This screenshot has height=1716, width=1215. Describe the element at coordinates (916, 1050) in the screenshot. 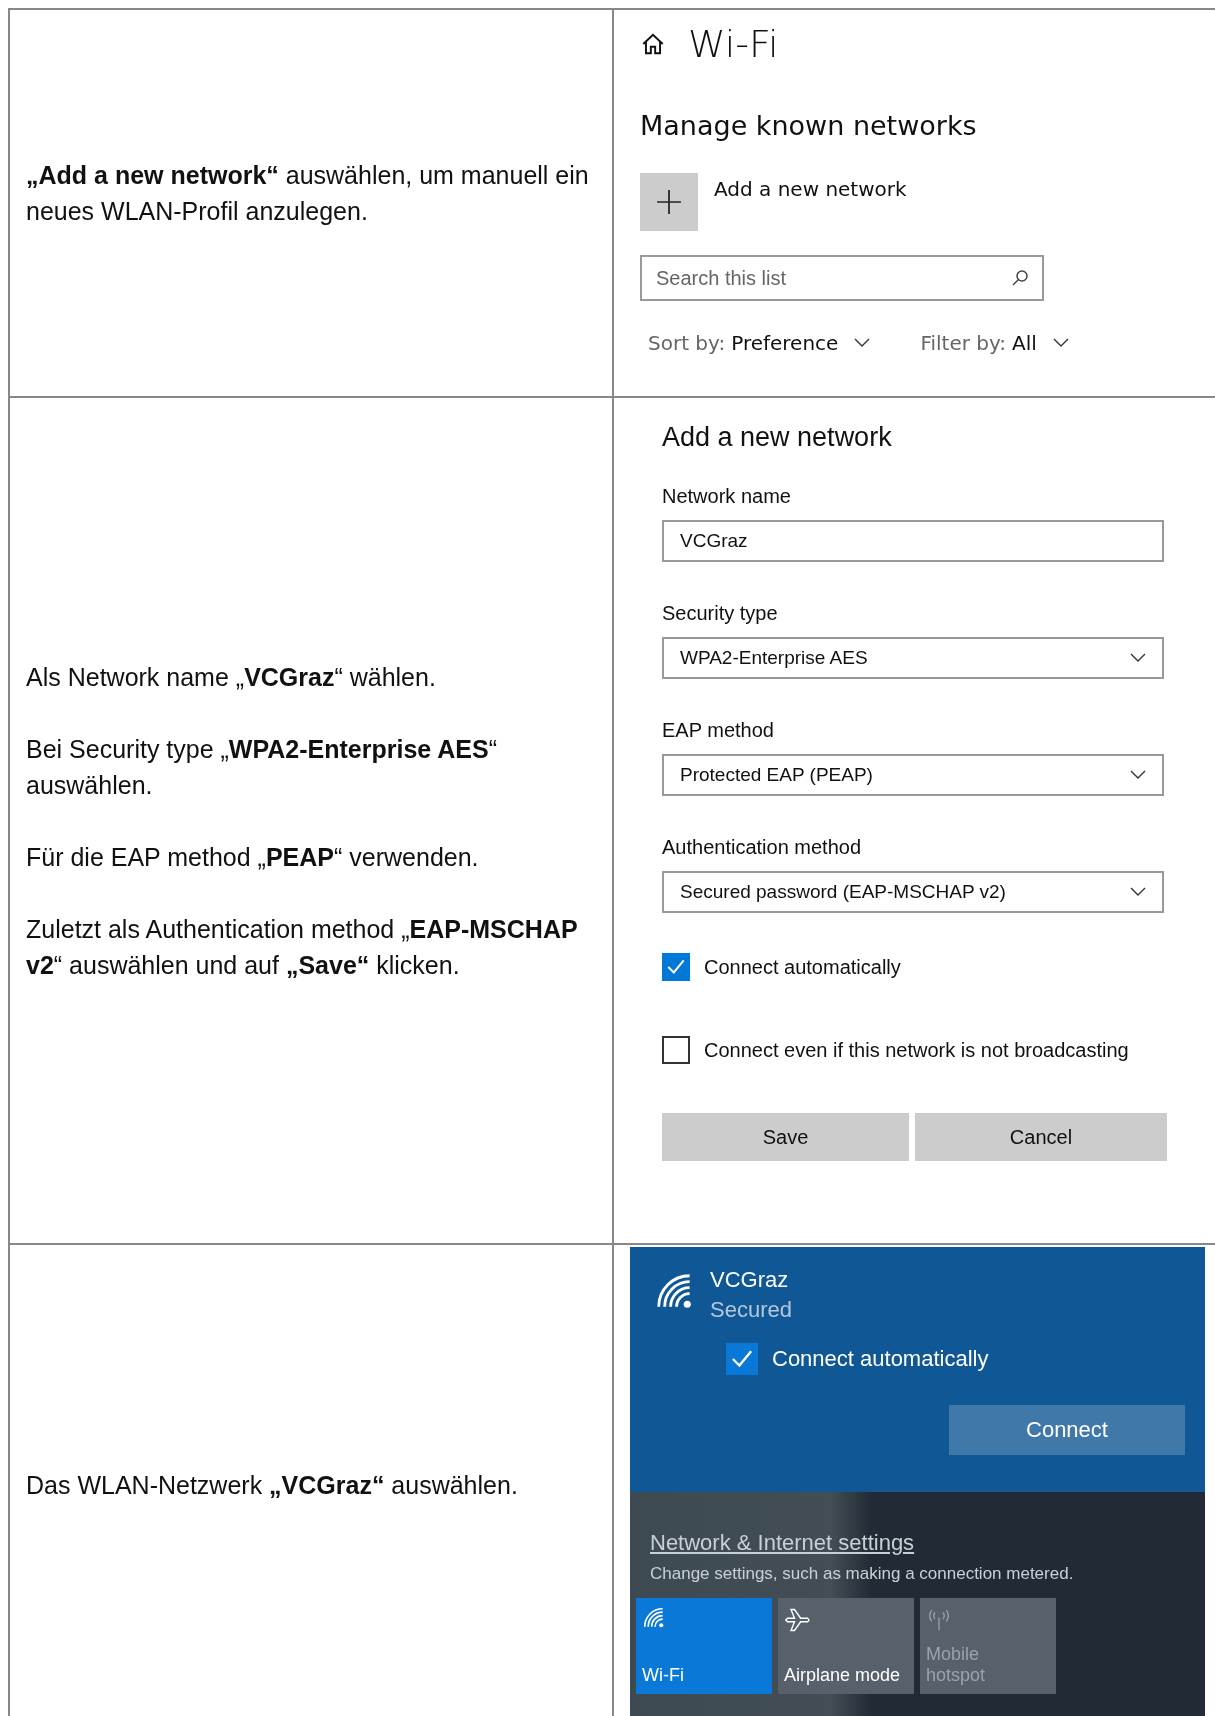

I see `checkbox-label: Connect even if this network is not broadcasting` at that location.